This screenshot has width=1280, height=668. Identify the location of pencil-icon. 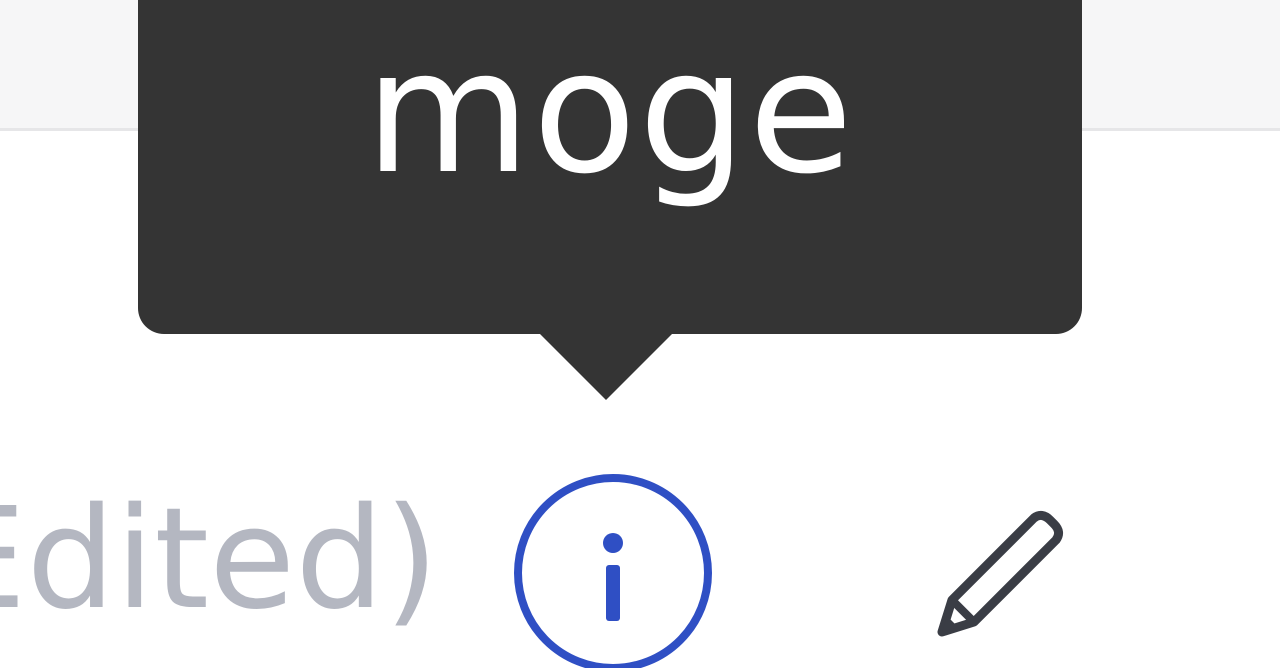
(1000, 573).